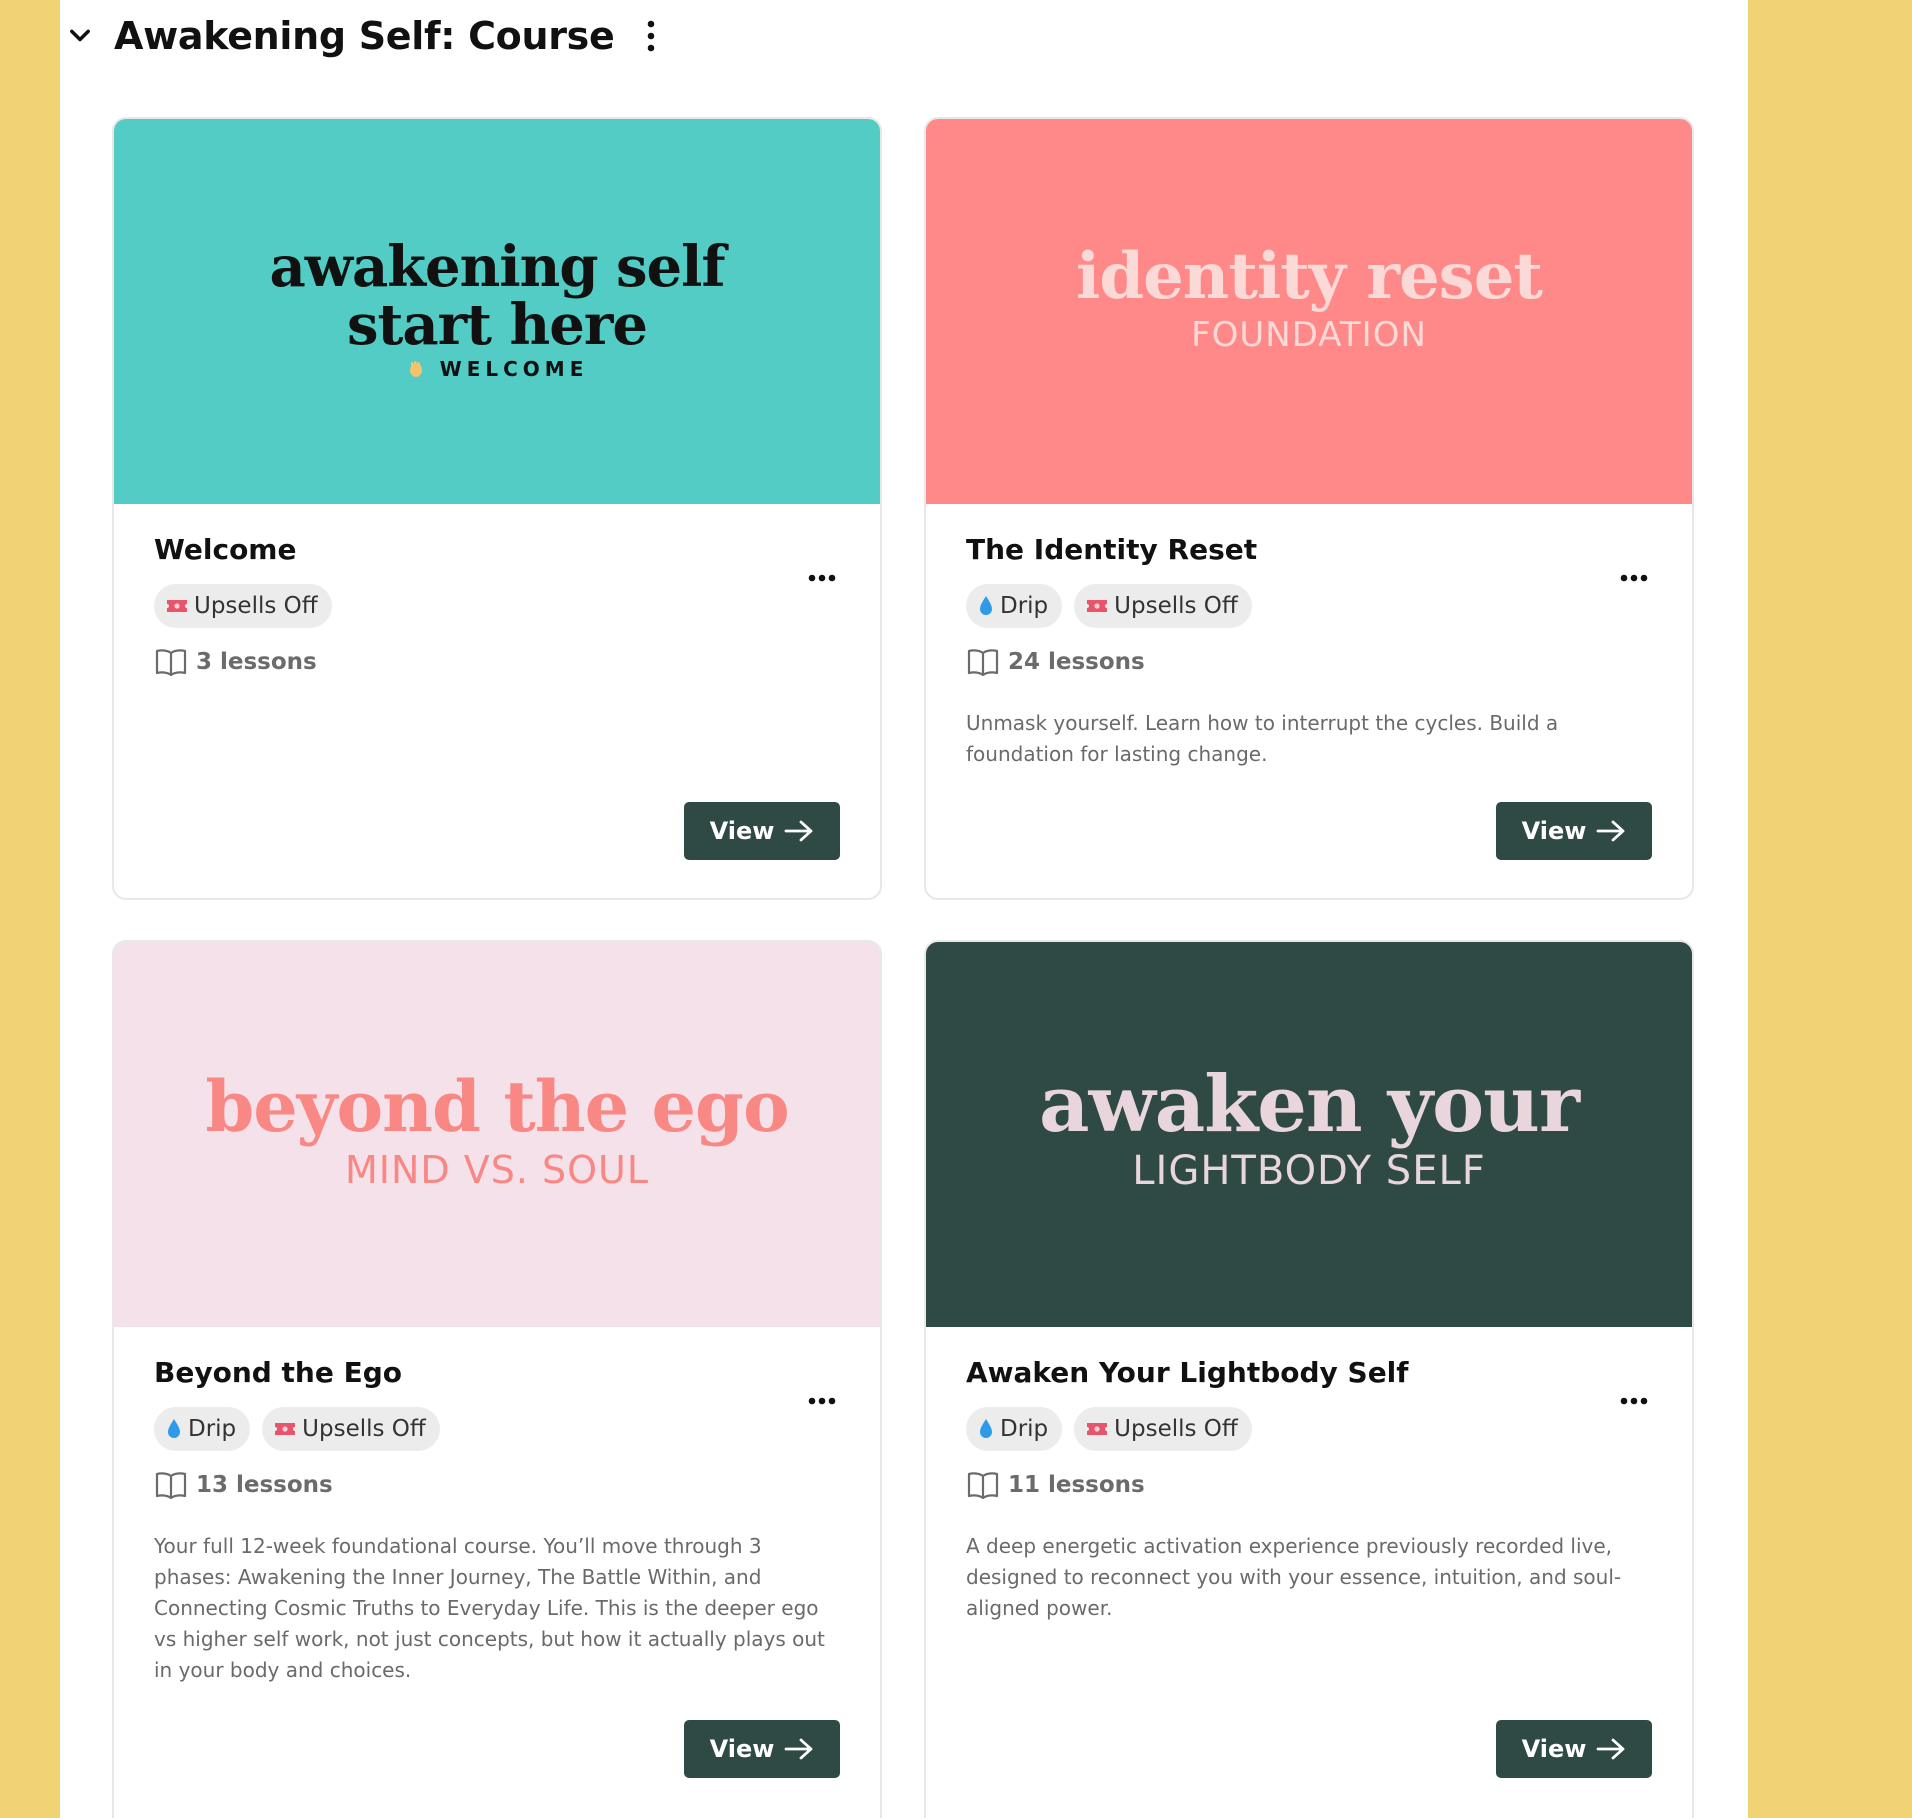 This screenshot has width=1912, height=1818. What do you see at coordinates (1309, 1104) in the screenshot?
I see `thumbnail-line-1: awaken your` at bounding box center [1309, 1104].